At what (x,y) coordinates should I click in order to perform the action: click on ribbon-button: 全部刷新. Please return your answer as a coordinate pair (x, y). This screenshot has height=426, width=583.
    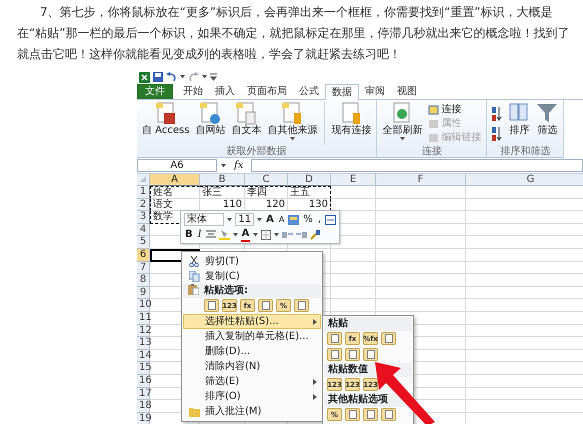
    Looking at the image, I should click on (402, 123).